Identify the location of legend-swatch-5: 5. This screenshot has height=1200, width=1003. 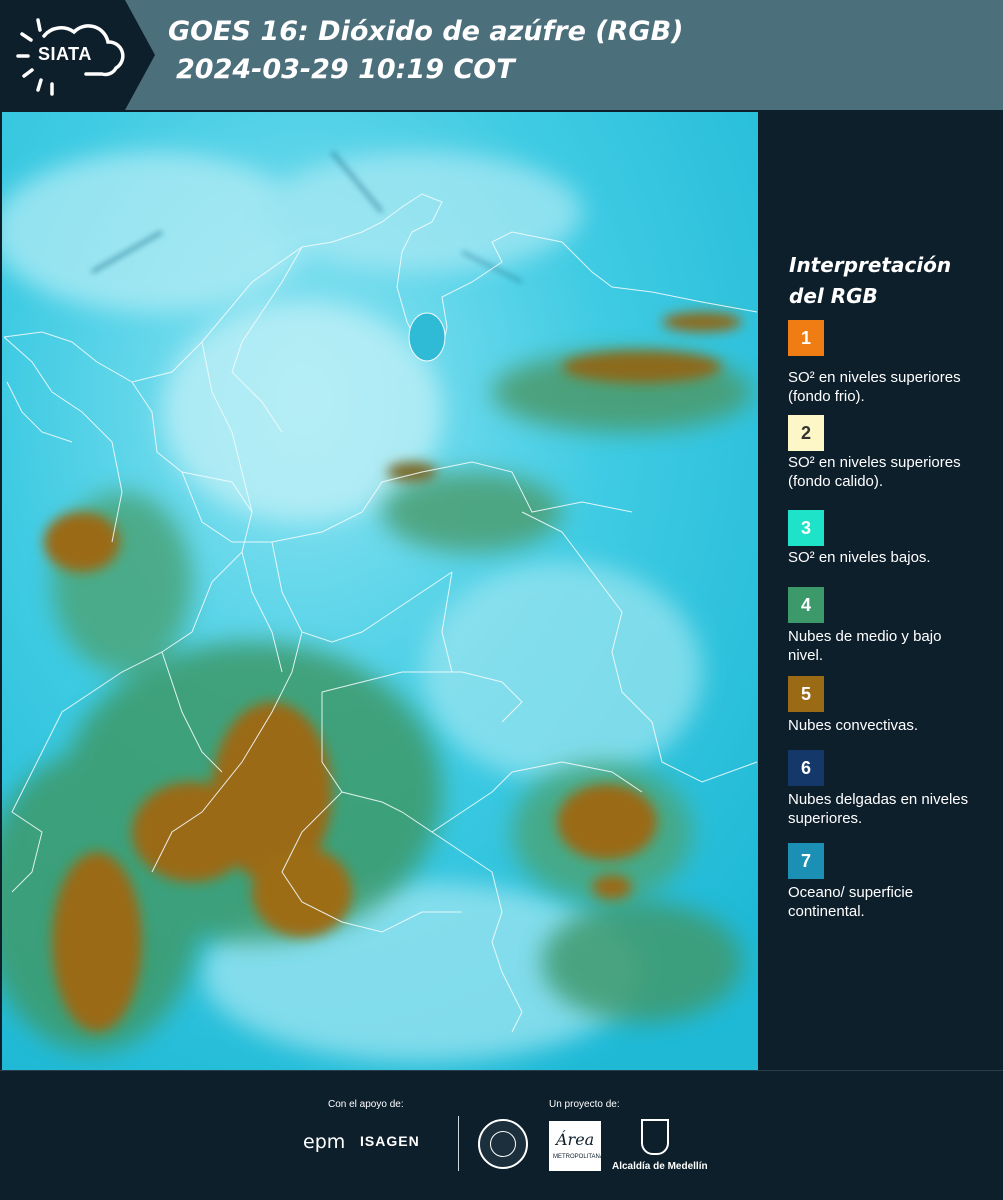
(806, 694).